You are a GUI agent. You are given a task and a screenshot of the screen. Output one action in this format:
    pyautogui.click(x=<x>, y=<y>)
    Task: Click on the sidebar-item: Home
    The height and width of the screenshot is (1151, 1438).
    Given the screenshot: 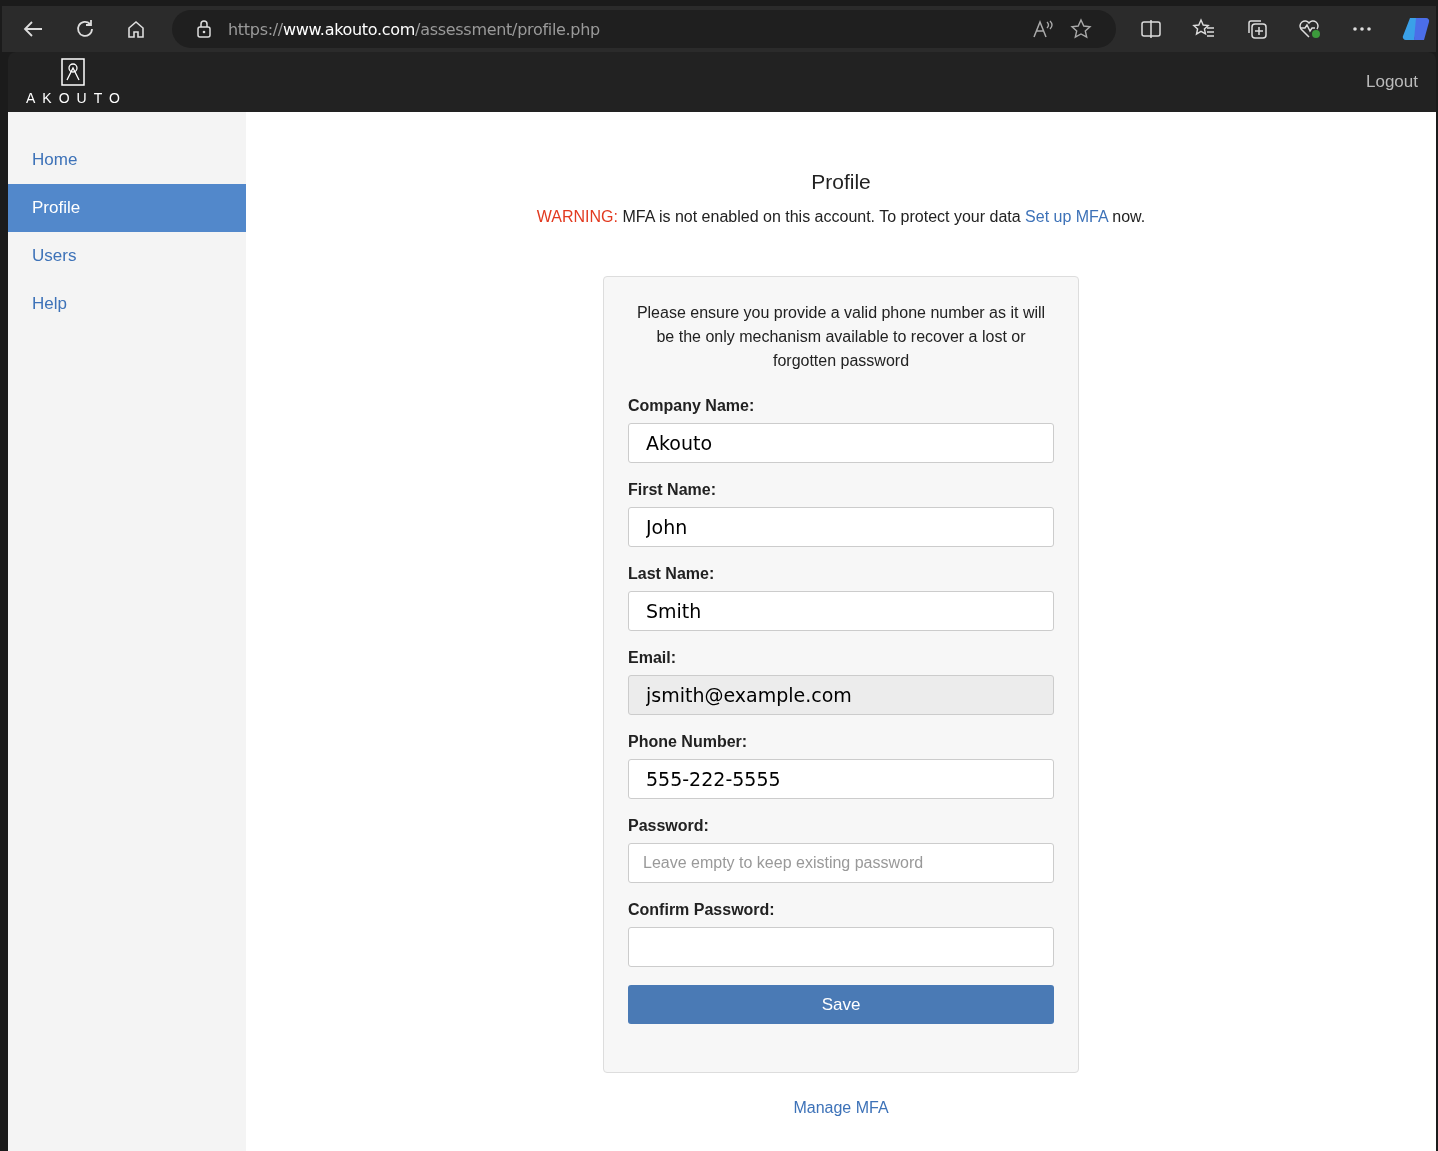 What is the action you would take?
    pyautogui.click(x=127, y=160)
    